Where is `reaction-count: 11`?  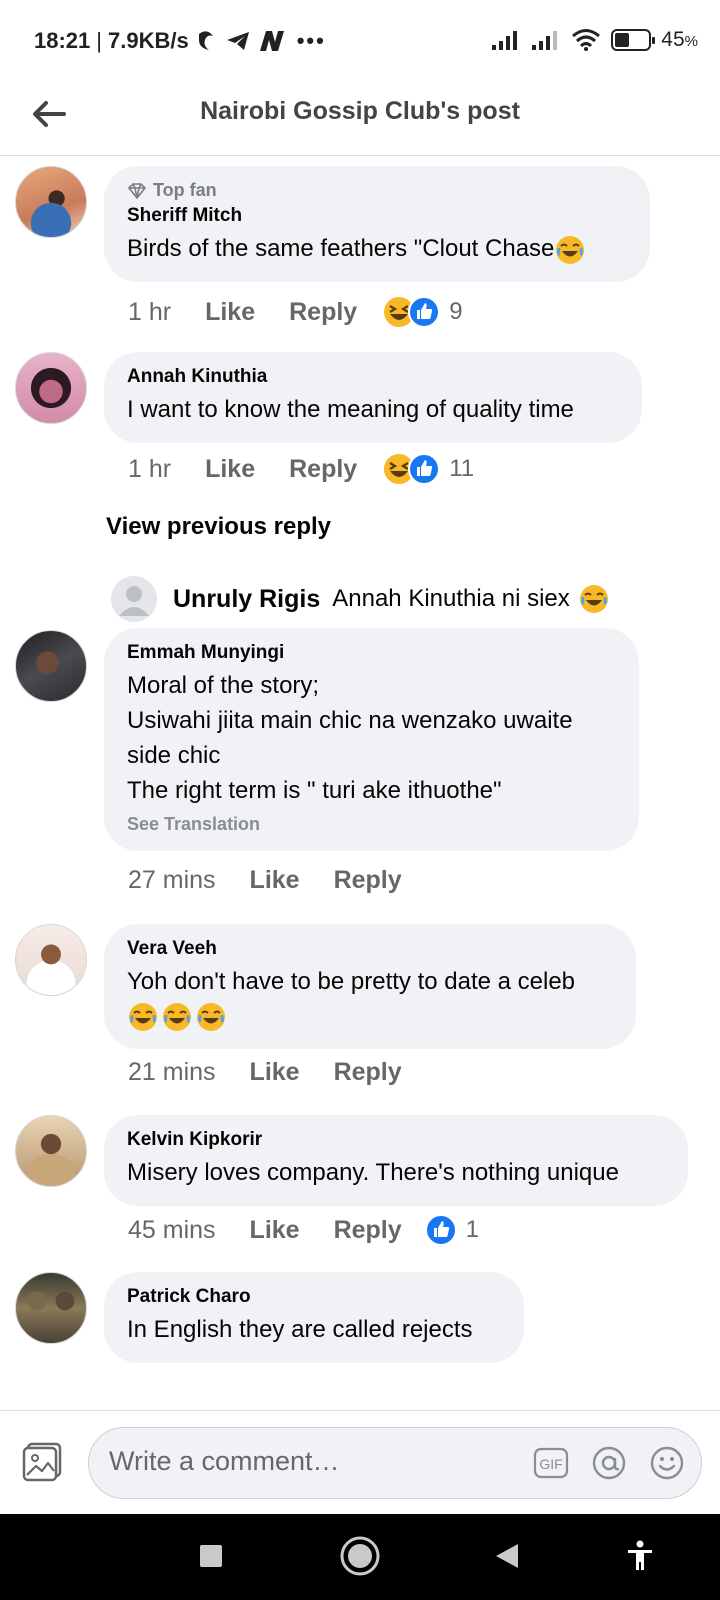 reaction-count: 11 is located at coordinates (462, 468).